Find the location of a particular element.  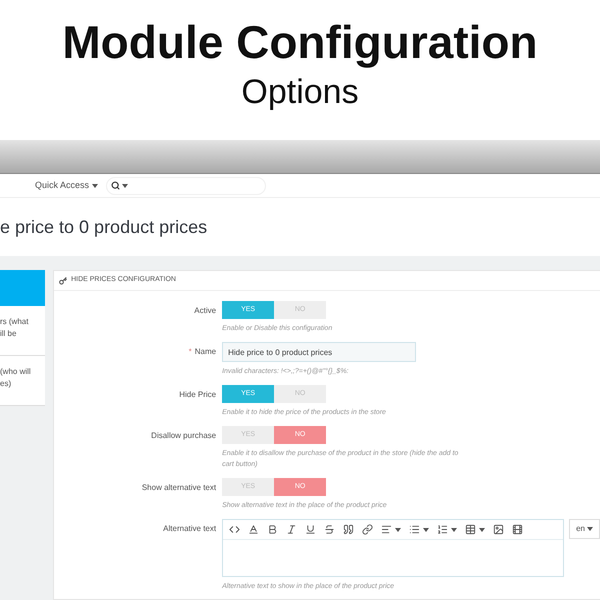

search-field is located at coordinates (186, 185).